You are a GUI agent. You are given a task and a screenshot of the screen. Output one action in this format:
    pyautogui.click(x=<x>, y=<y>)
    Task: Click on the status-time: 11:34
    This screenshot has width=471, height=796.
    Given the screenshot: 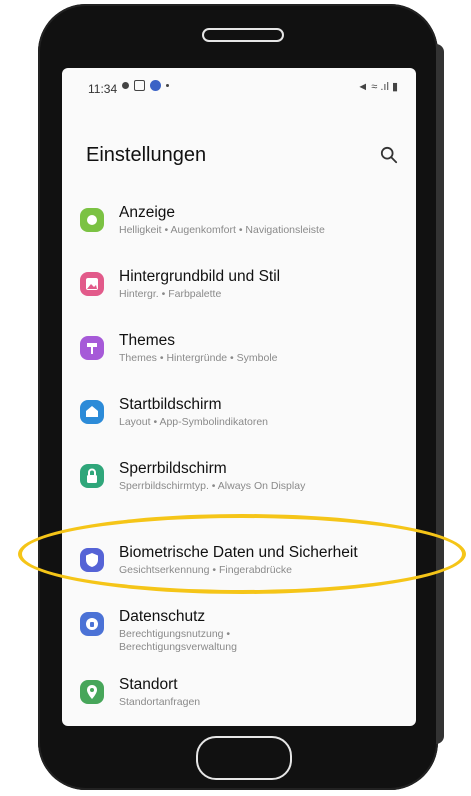 What is the action you would take?
    pyautogui.click(x=103, y=89)
    